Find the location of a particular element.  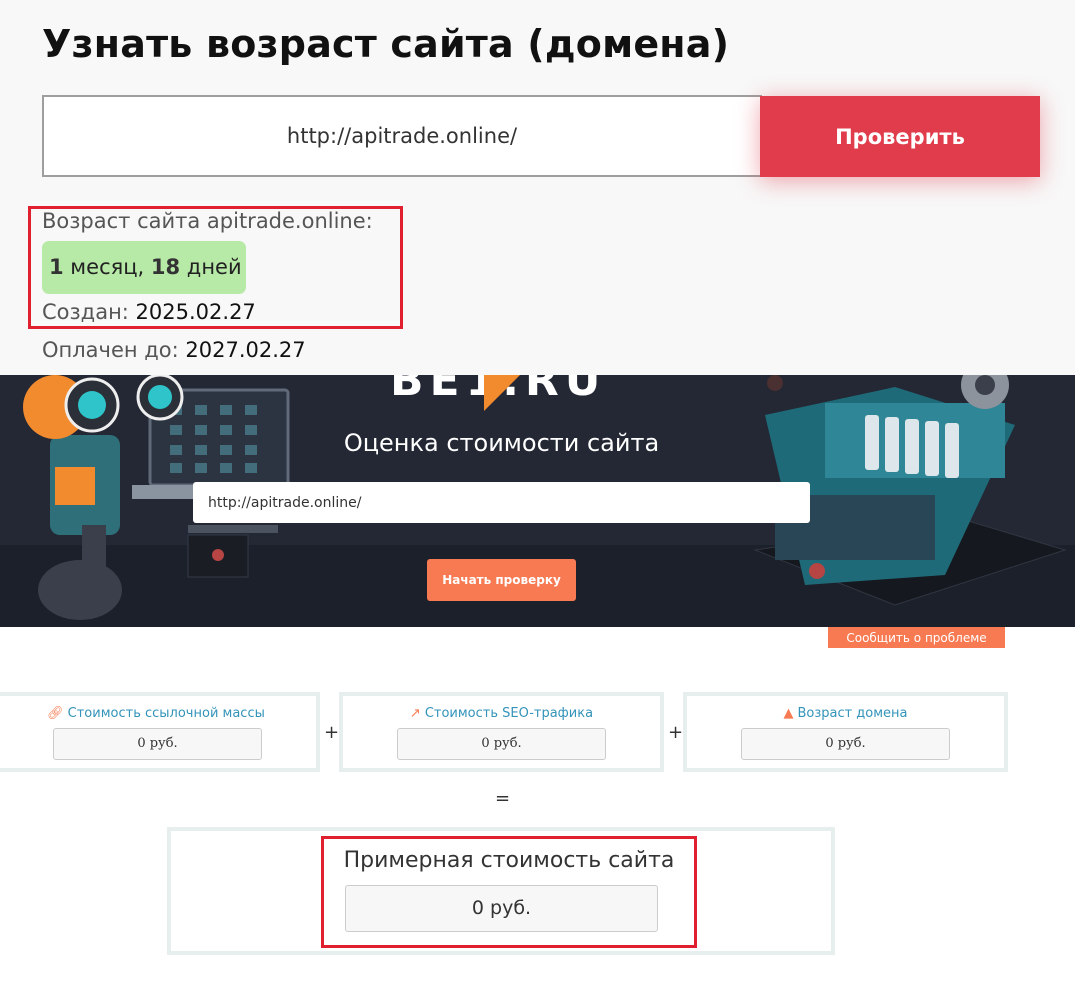

domain-url-input is located at coordinates (402, 136).